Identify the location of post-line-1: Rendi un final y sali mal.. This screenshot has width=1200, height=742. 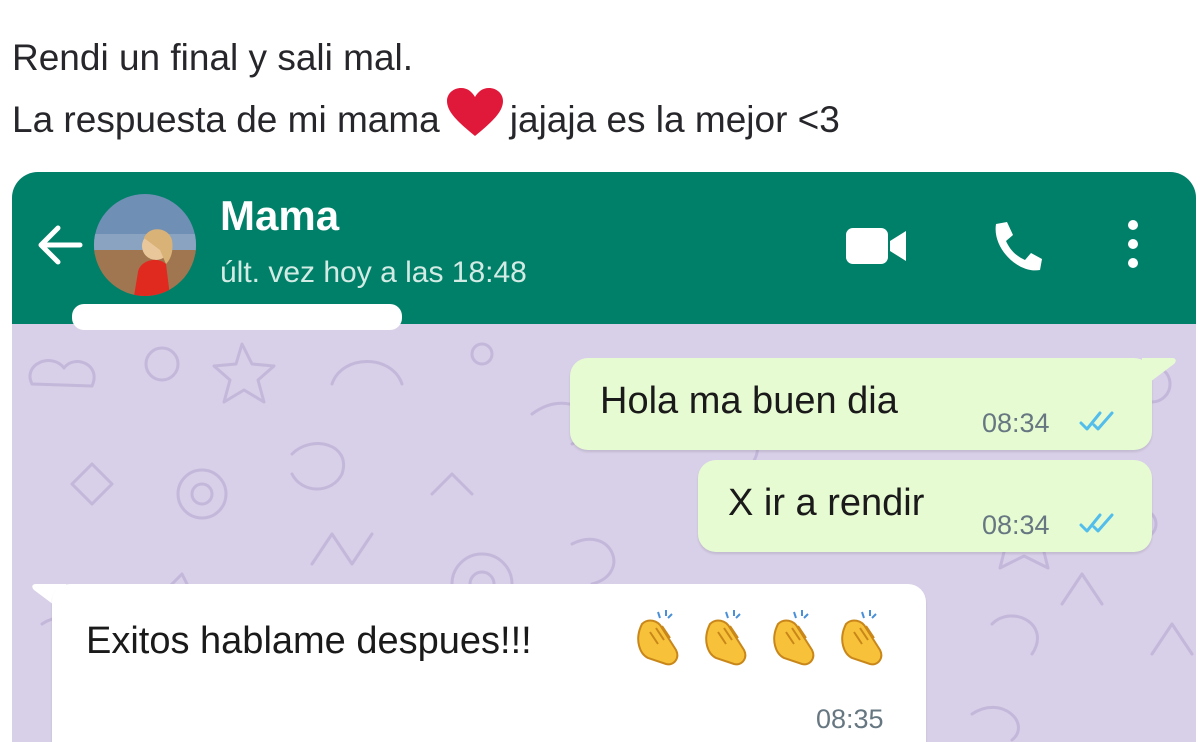
(213, 57).